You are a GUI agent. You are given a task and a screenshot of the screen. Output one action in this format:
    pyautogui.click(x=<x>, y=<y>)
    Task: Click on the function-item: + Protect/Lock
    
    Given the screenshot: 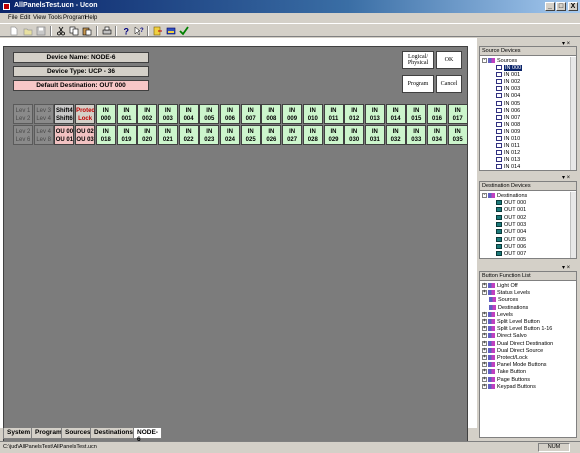 What is the action you would take?
    pyautogui.click(x=505, y=358)
    